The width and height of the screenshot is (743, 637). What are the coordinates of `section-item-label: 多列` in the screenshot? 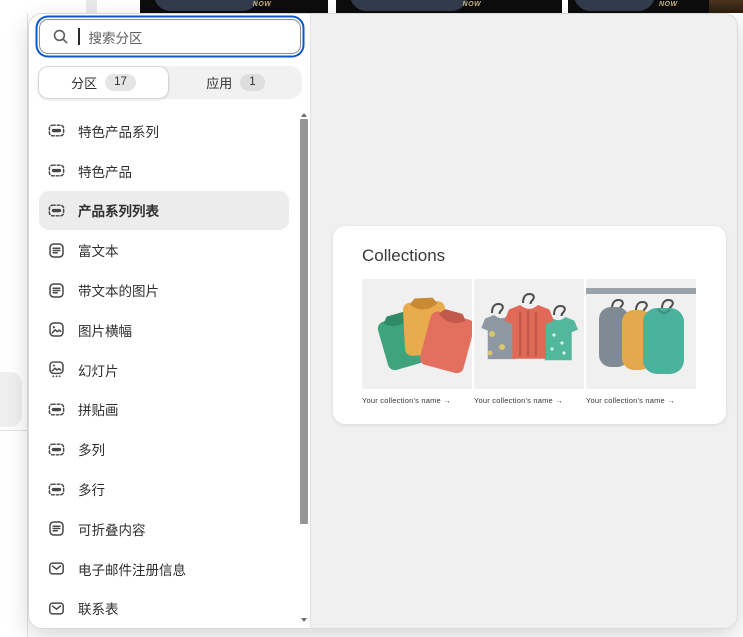 It's located at (91, 451).